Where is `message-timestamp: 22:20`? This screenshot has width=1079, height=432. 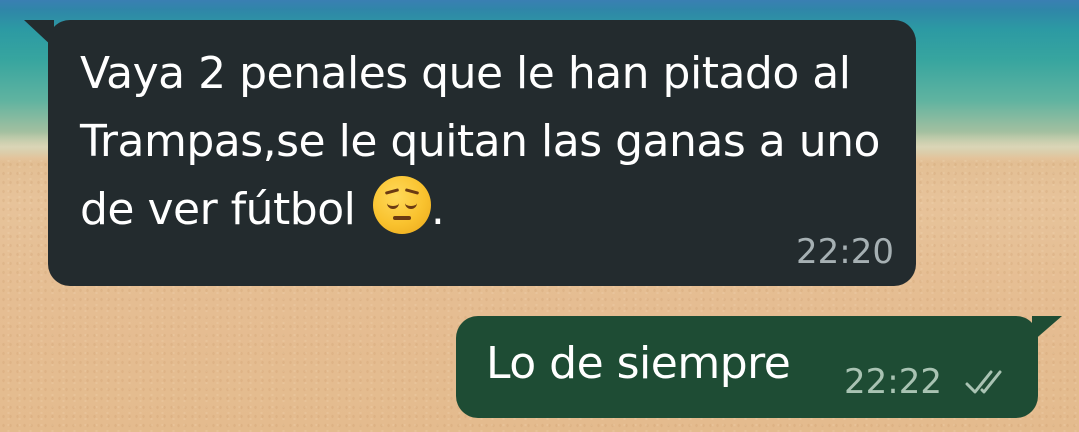
message-timestamp: 22:20 is located at coordinates (845, 252).